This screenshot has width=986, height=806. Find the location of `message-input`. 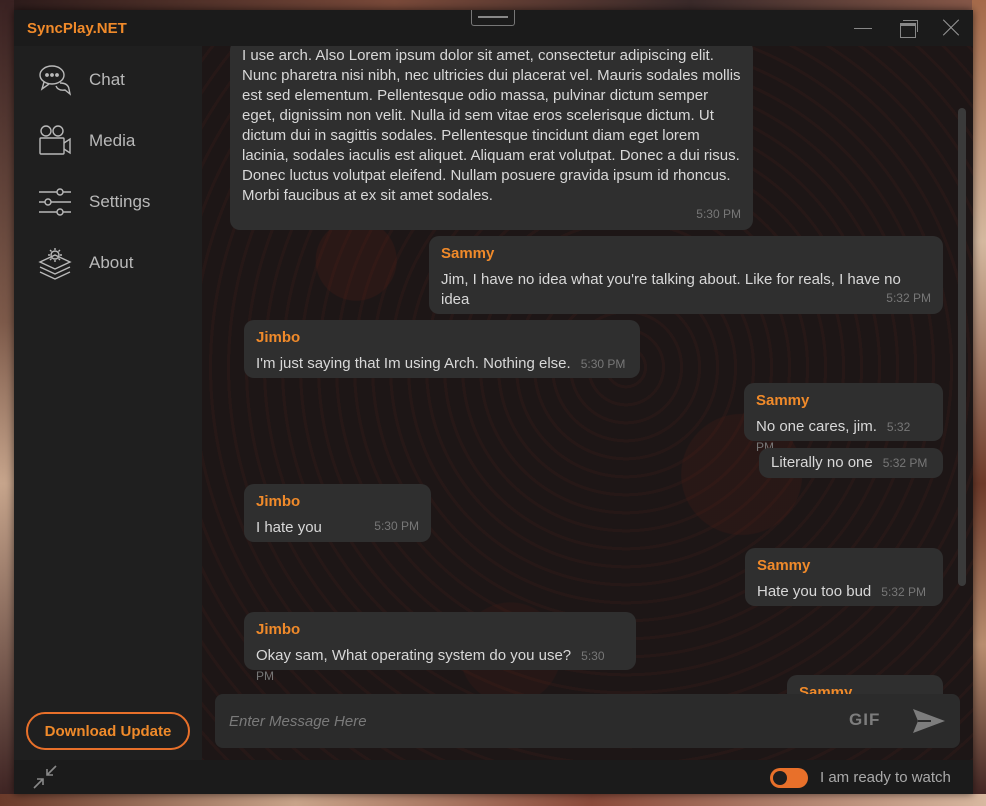

message-input is located at coordinates (529, 721).